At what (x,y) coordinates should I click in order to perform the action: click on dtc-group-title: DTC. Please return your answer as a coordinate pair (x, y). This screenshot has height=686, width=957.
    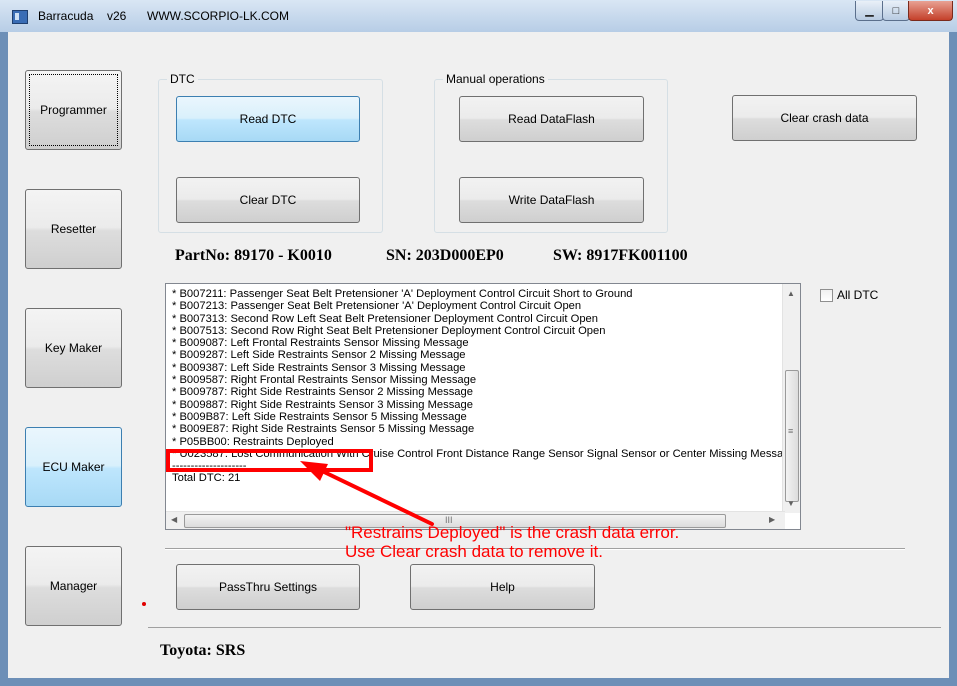
    Looking at the image, I should click on (182, 79).